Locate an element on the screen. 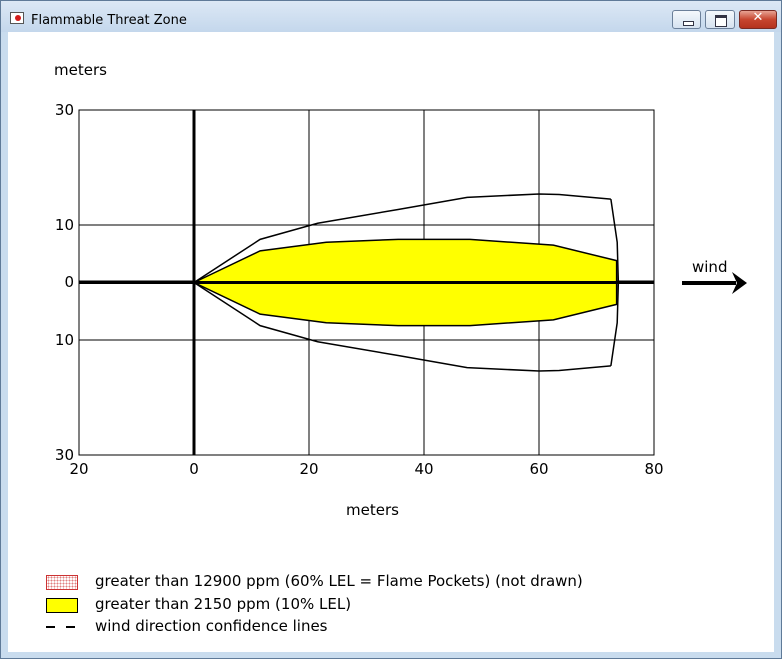 This screenshot has width=782, height=659. x-tick-label: 40 is located at coordinates (423, 469).